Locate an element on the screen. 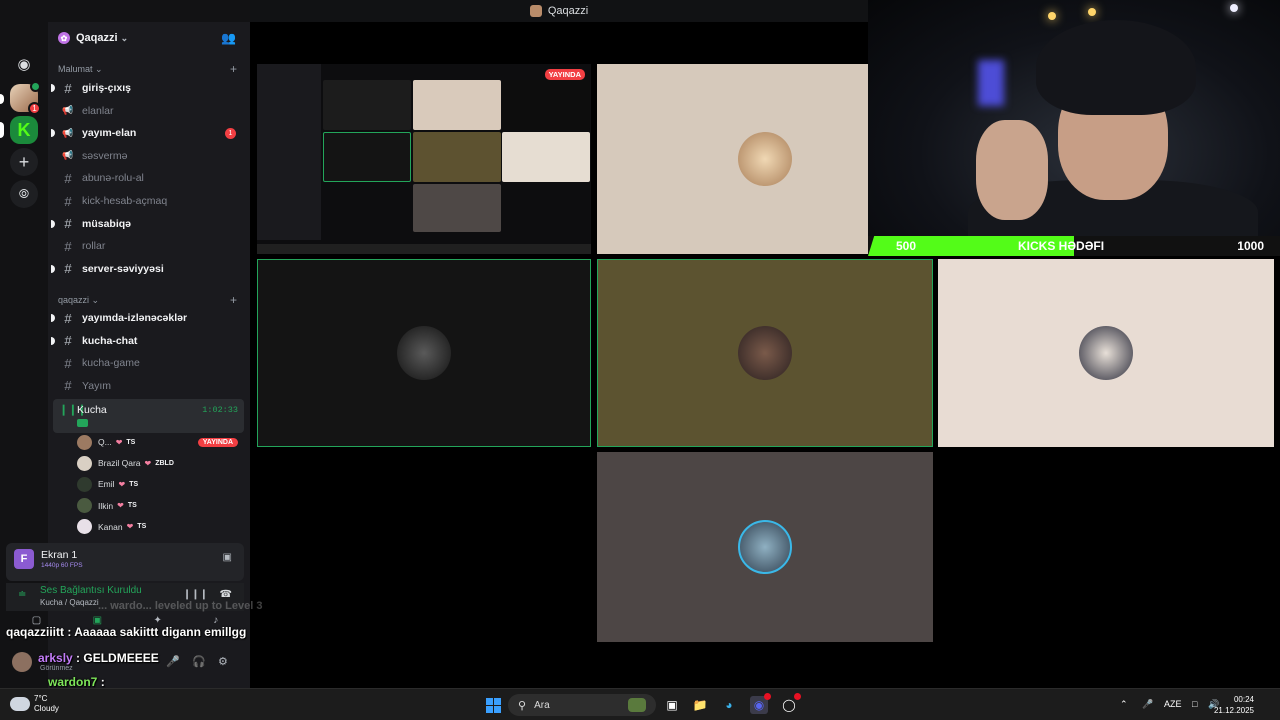 This screenshot has width=1280, height=720. discord-home-icon: ◉ is located at coordinates (24, 64).